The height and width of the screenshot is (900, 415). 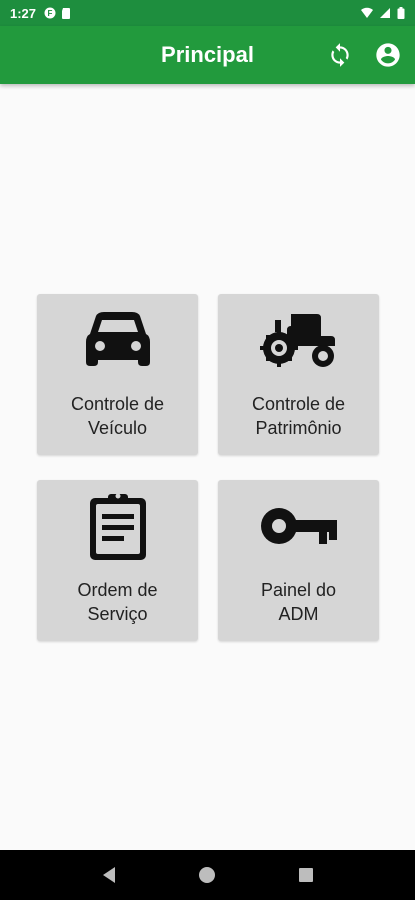 I want to click on clipboard-icon, so click(x=117, y=526).